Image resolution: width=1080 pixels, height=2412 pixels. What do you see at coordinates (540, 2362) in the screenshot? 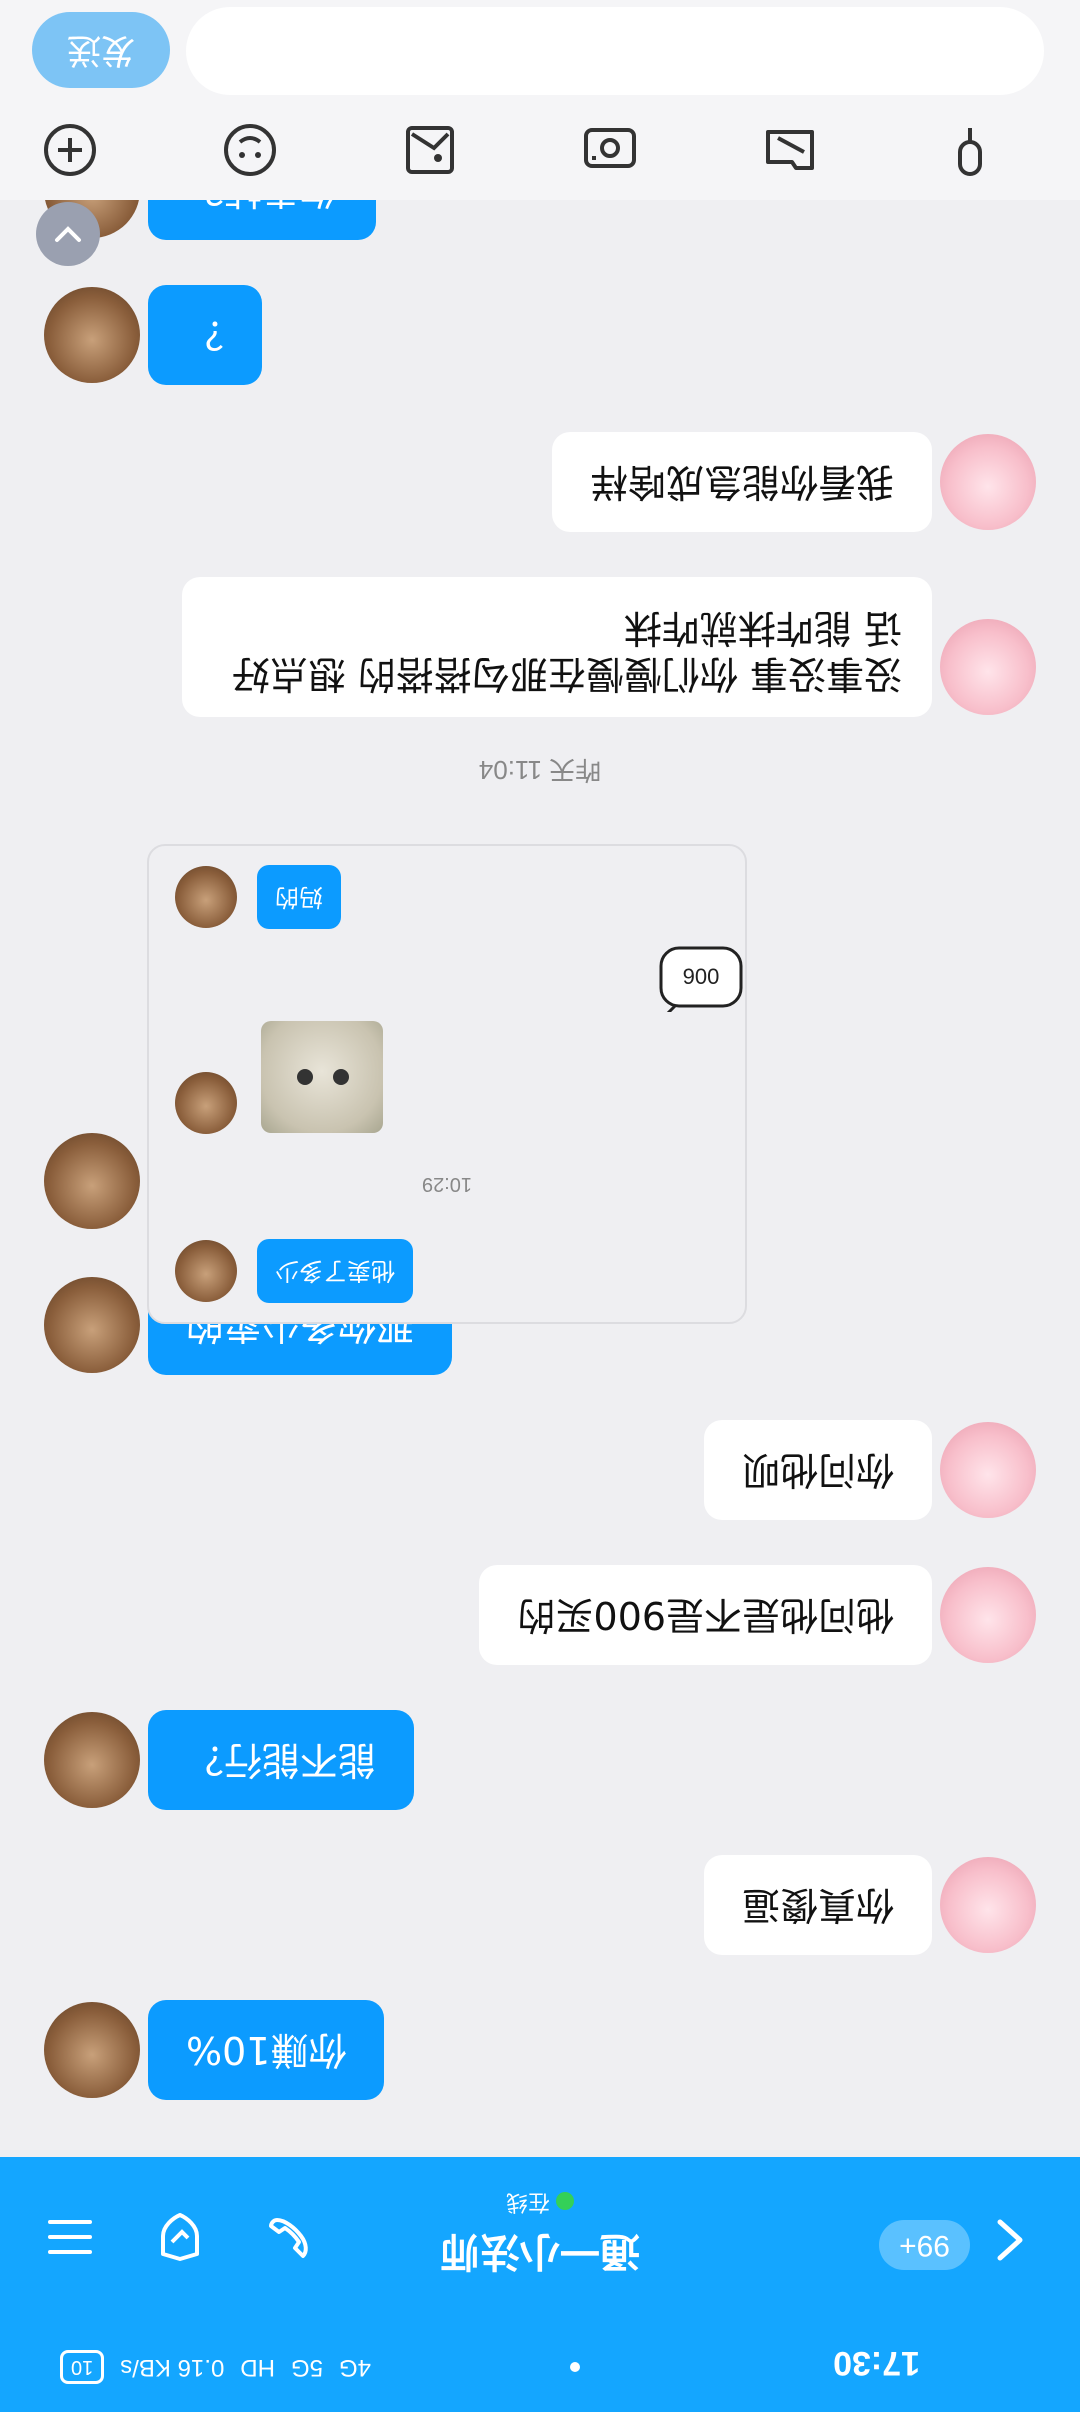
I see `status-bar: 17:30 4G 5G HD 0.16 KB/s 10` at bounding box center [540, 2362].